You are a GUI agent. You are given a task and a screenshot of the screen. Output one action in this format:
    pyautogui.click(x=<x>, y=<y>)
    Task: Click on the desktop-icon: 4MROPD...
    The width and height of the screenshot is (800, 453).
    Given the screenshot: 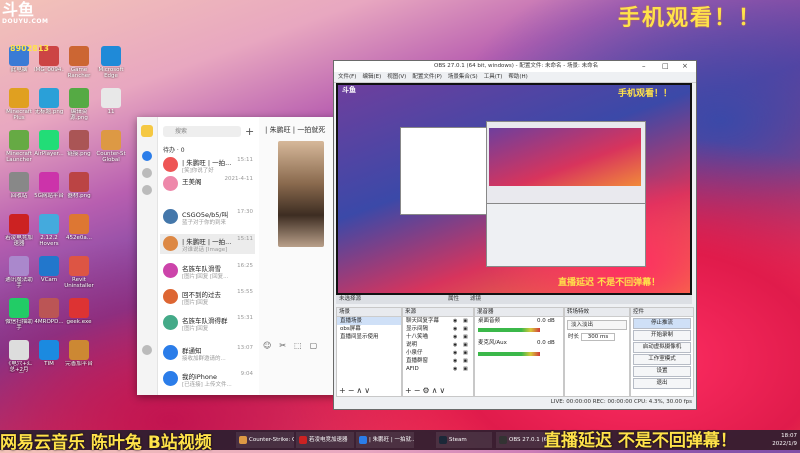 What is the action you would take?
    pyautogui.click(x=49, y=311)
    